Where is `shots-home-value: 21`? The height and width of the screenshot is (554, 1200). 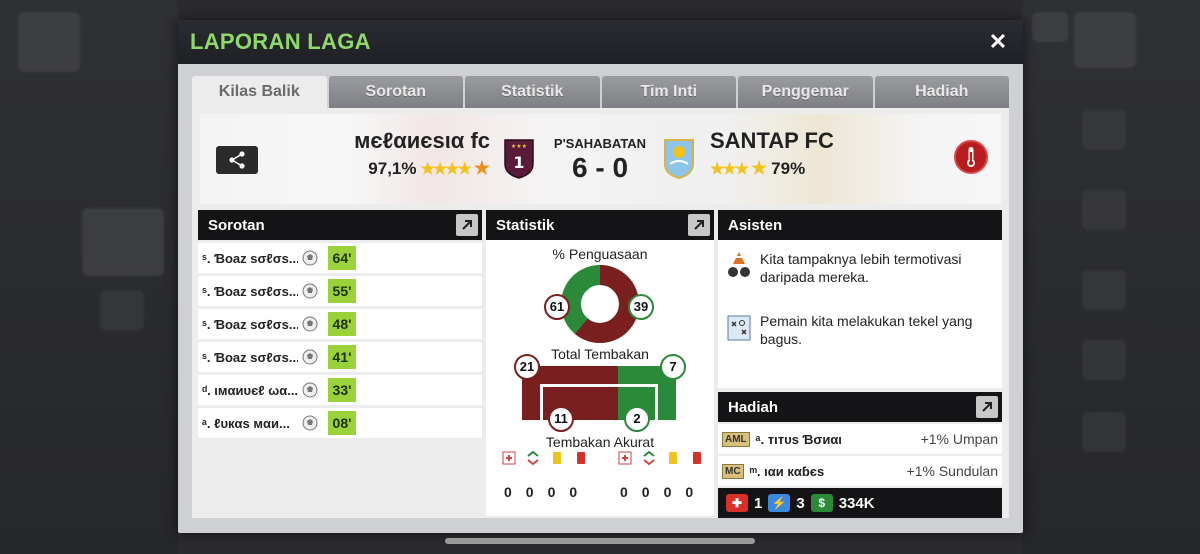
shots-home-value: 21 is located at coordinates (527, 367).